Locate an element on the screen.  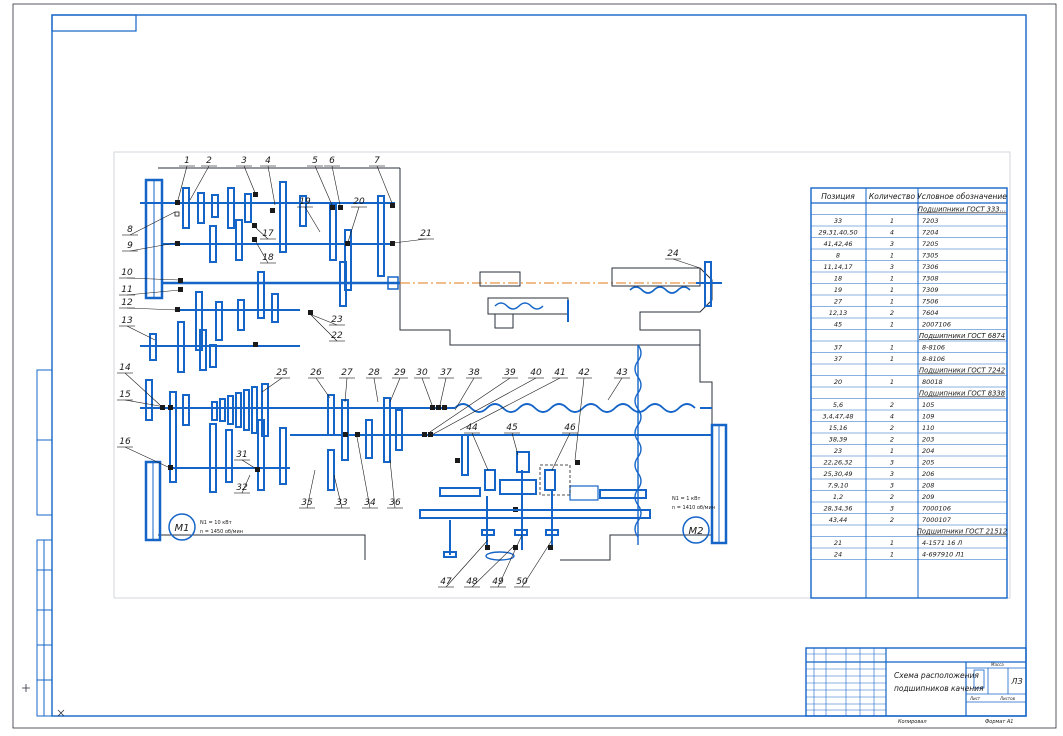
position-number: 31 is located at coordinates (241, 455).